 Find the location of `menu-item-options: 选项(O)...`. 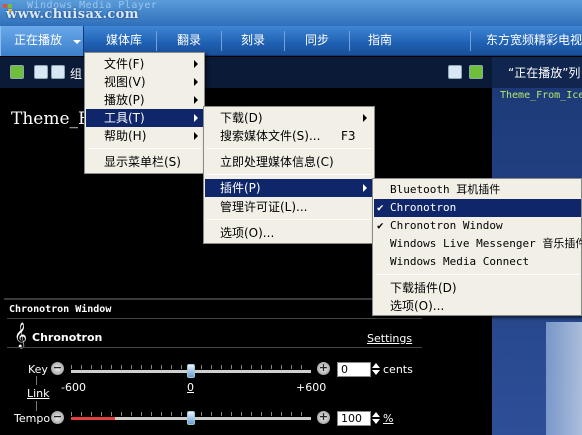

menu-item-options: 选项(O)... is located at coordinates (289, 233).